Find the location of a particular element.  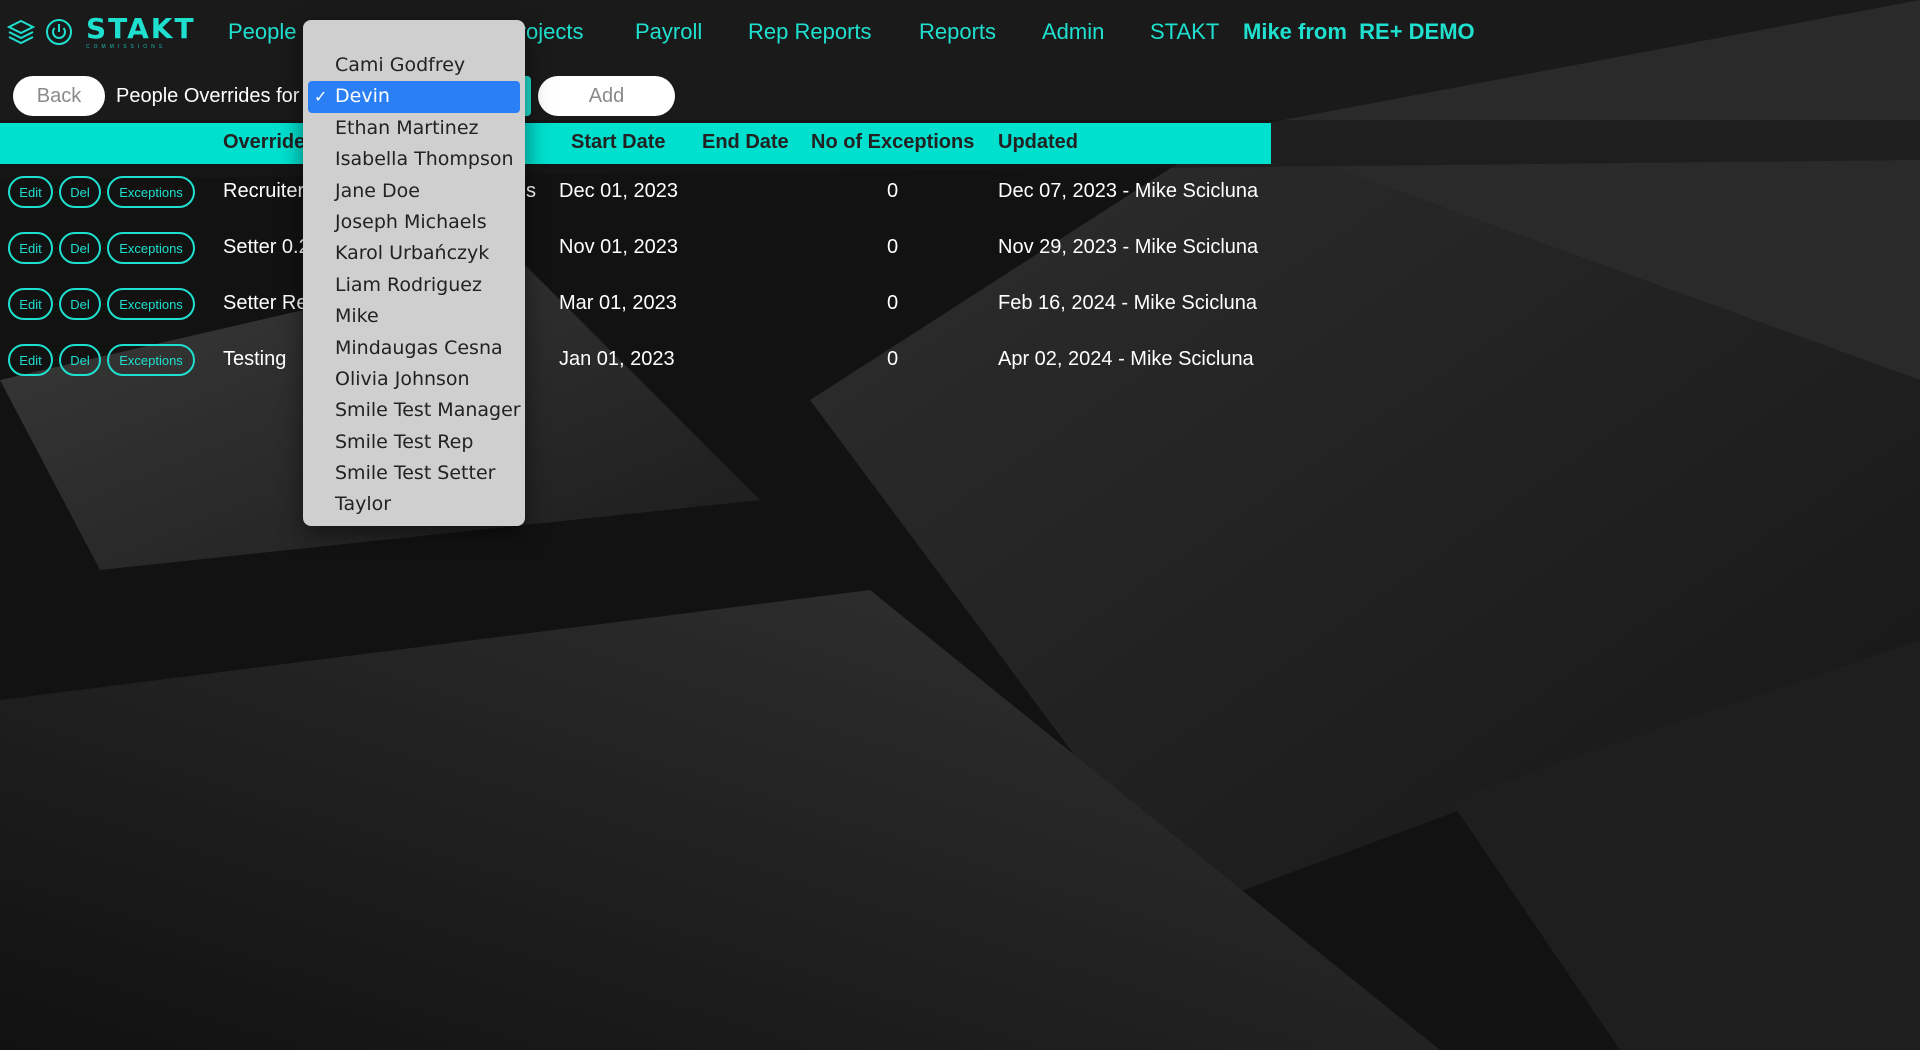

dropdown-option: Isabella Thompson is located at coordinates (414, 159).